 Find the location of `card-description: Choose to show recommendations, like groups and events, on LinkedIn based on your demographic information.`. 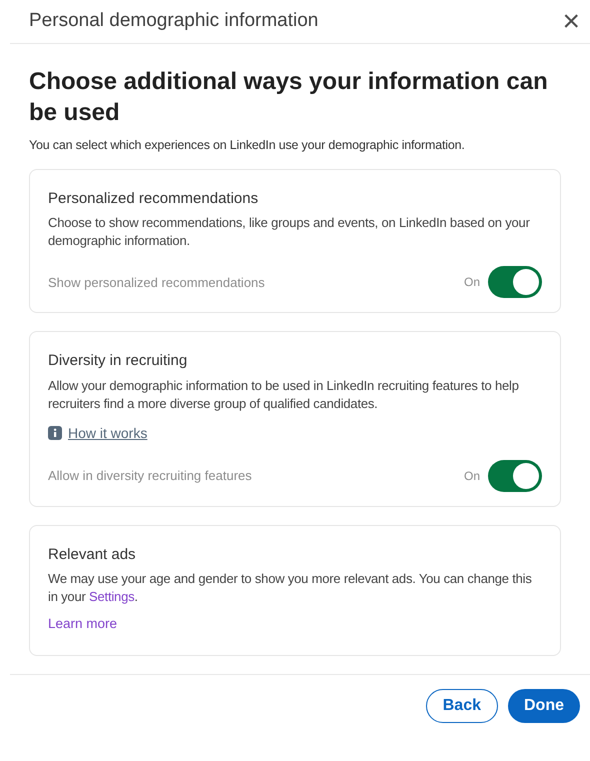

card-description: Choose to show recommendations, like groups and events, on LinkedIn based on your demographic information. is located at coordinates (289, 232).